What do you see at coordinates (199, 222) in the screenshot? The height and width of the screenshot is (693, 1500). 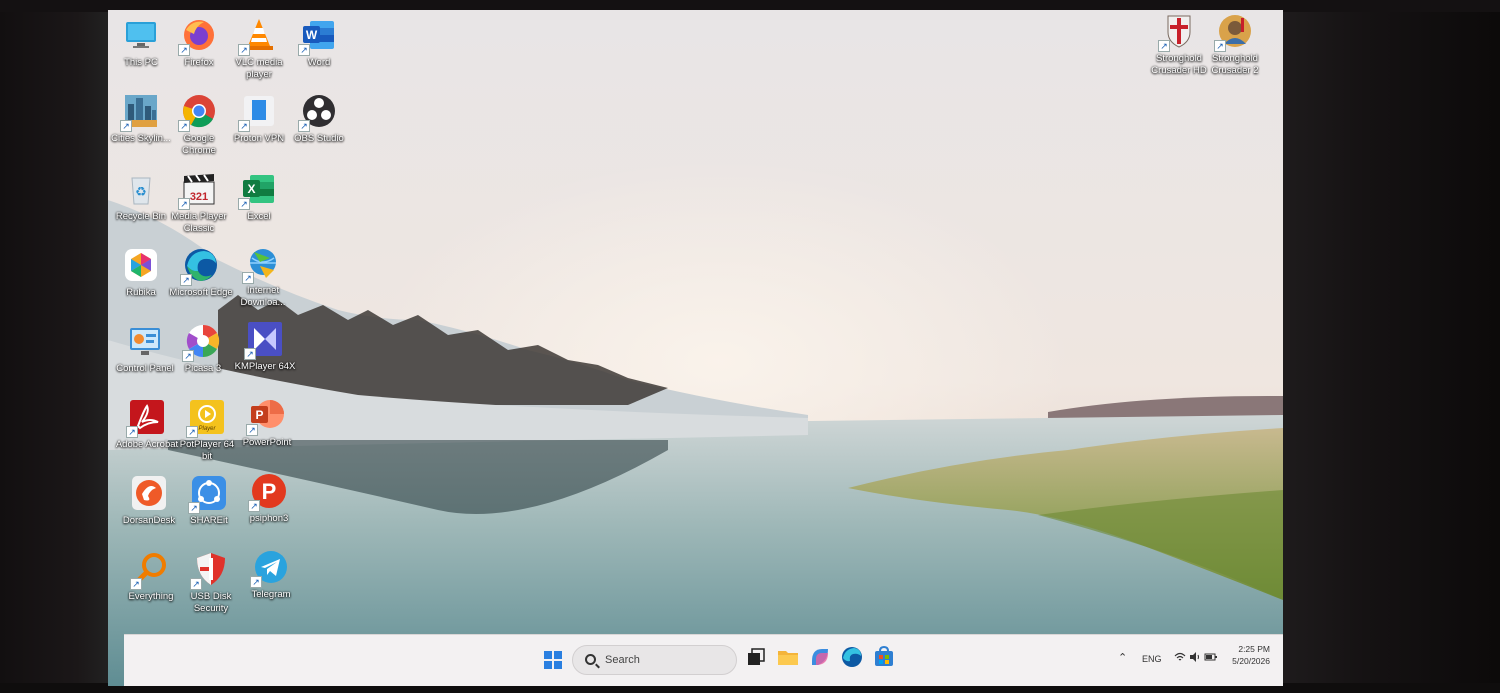 I see `icon-label: Media Player Classic` at bounding box center [199, 222].